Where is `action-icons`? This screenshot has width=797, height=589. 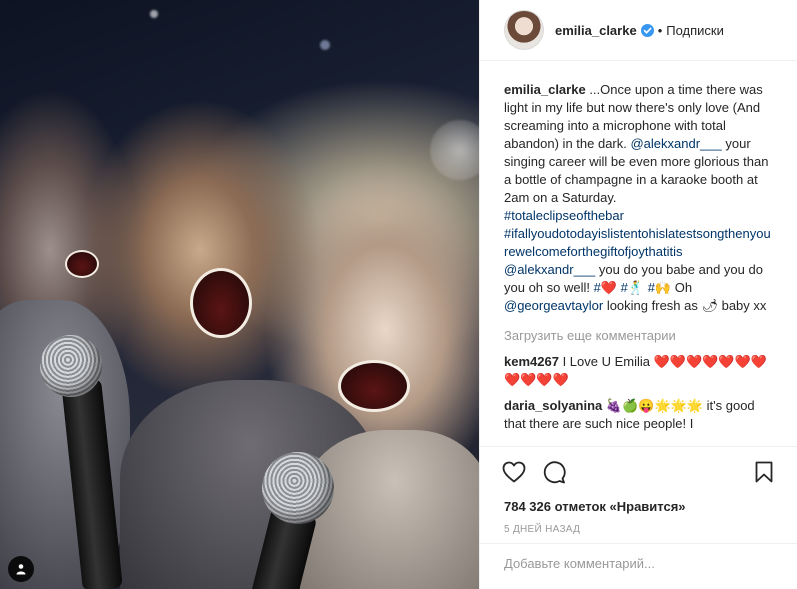 action-icons is located at coordinates (639, 472).